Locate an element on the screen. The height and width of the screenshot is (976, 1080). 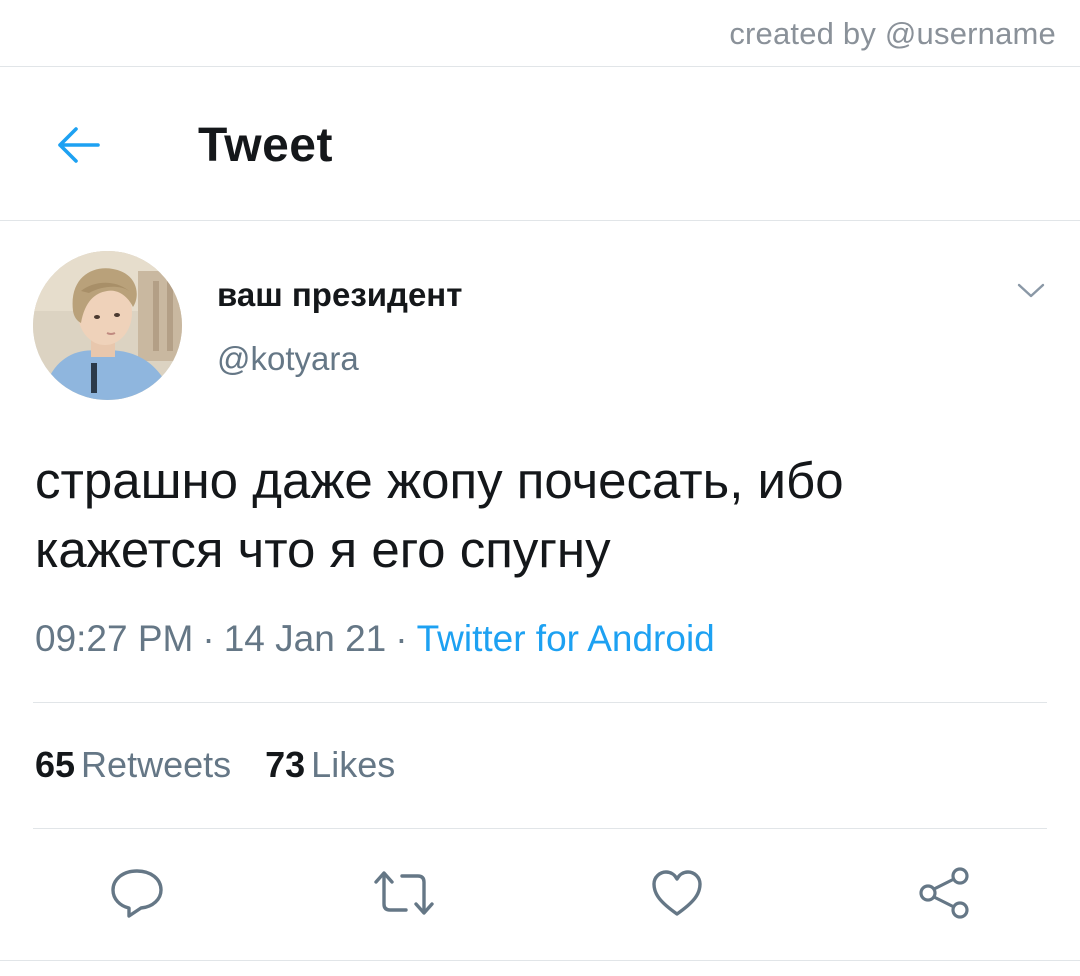
meta-divider is located at coordinates (540, 702).